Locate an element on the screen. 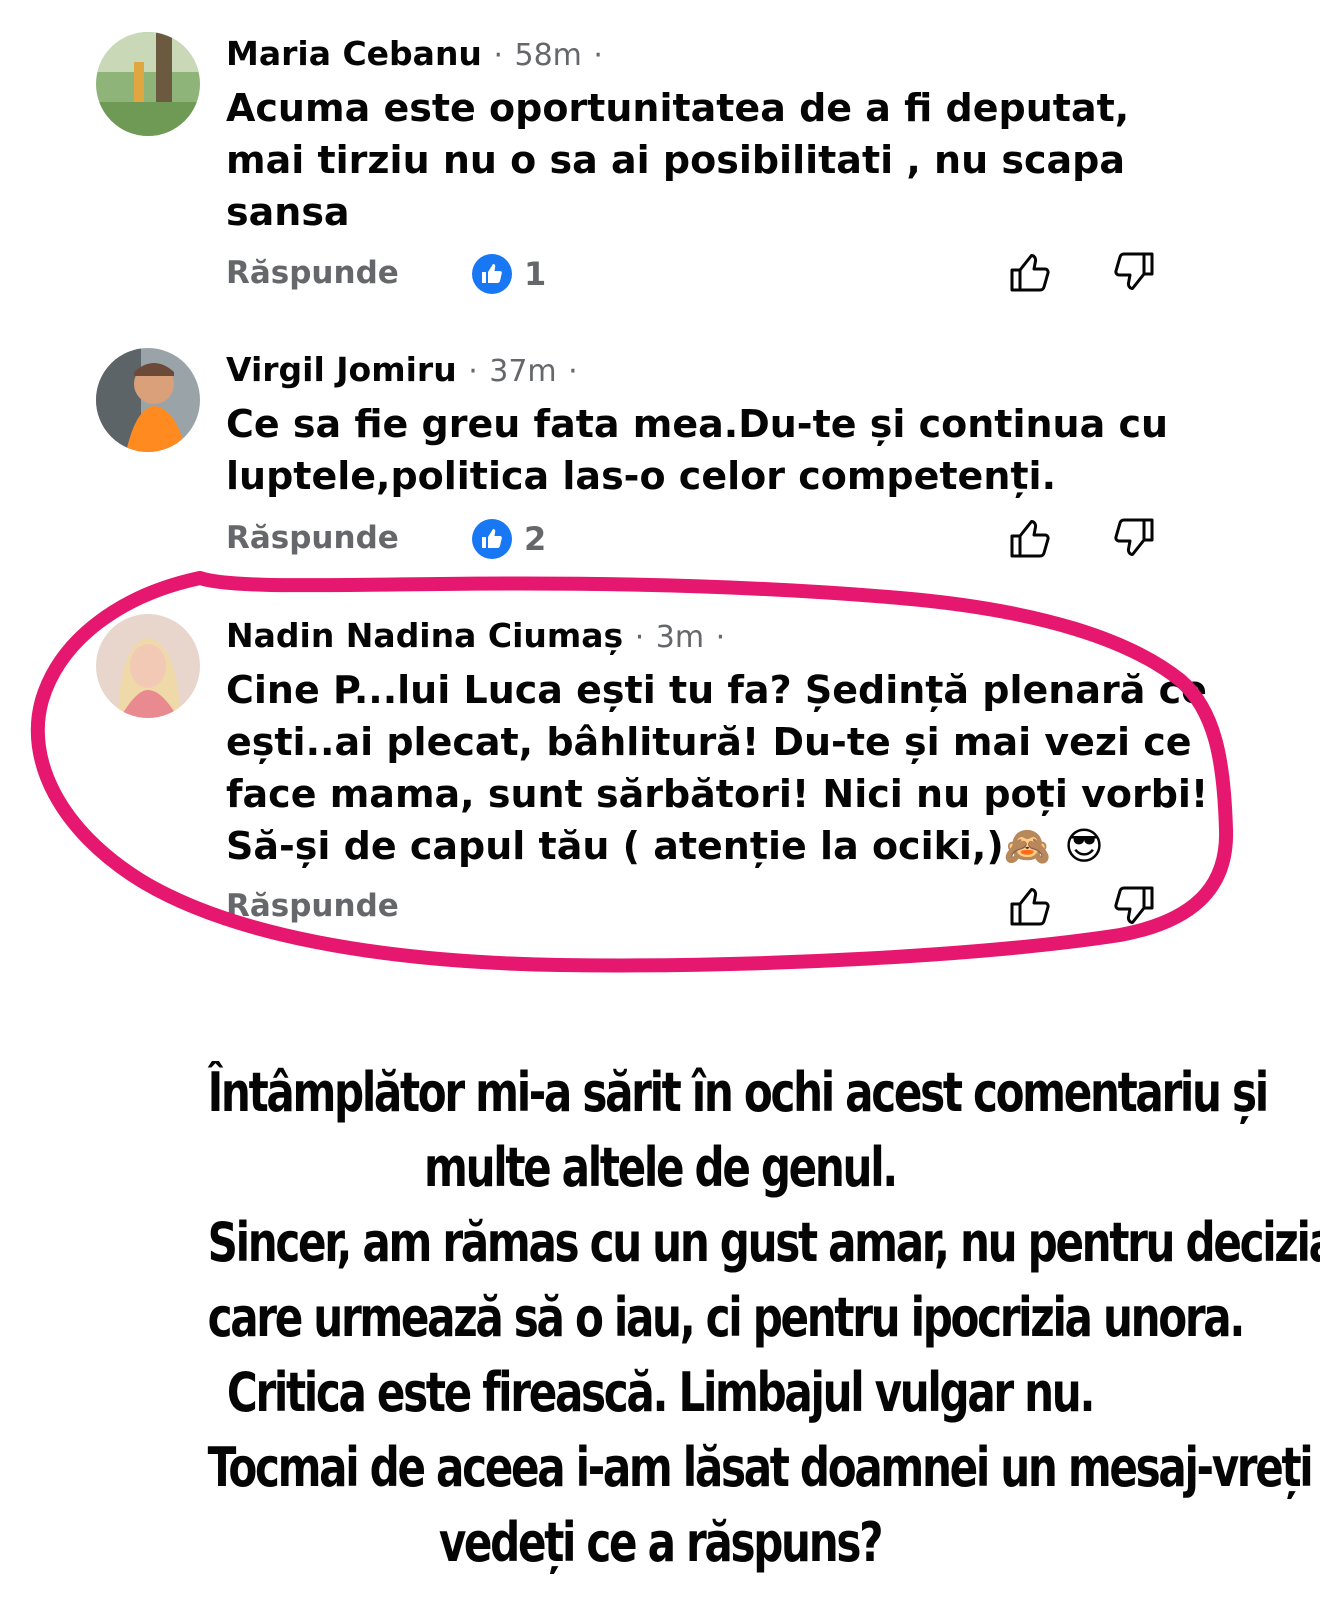 The width and height of the screenshot is (1320, 1608). woman-portrait-photo-icon is located at coordinates (148, 666).